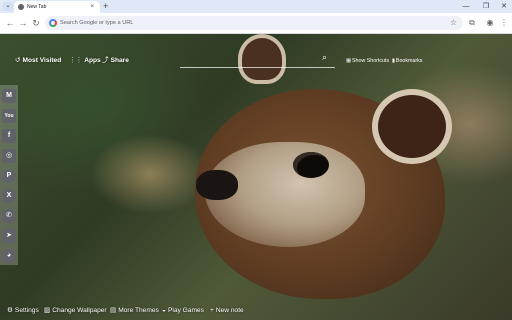  Describe the element at coordinates (412, 126) in the screenshot. I see `wallpaper-ferret-ear-right` at that location.